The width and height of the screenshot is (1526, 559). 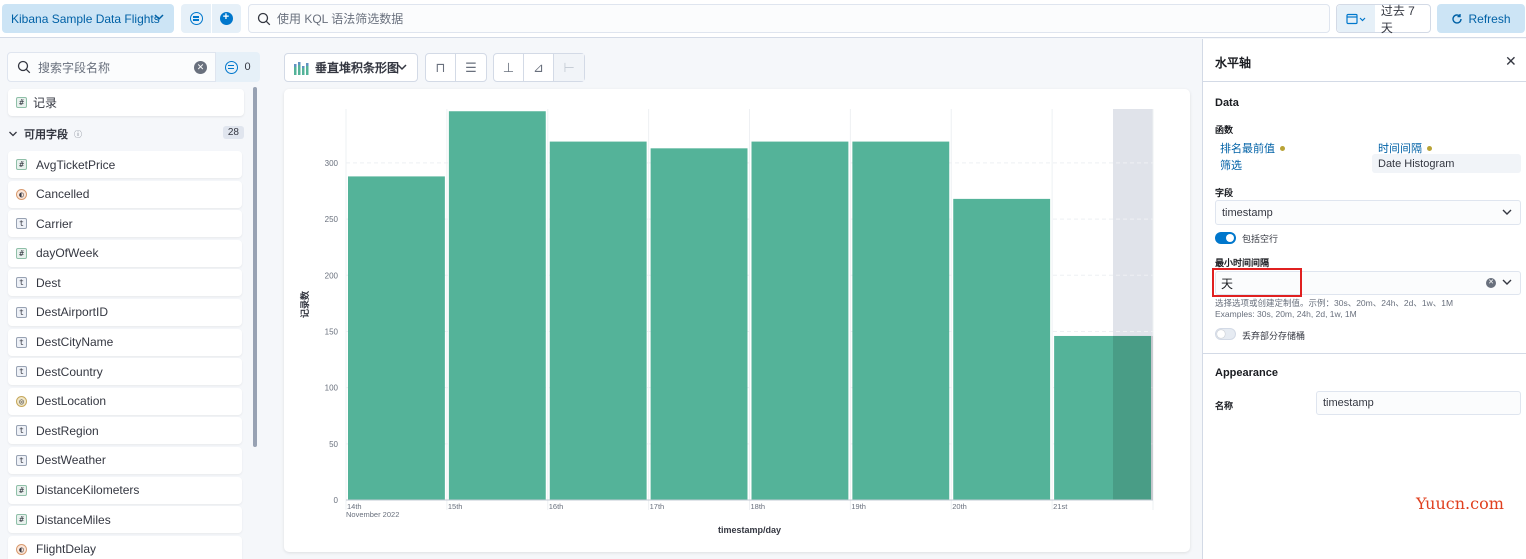 I want to click on add-filter-button: +, so click(x=226, y=18).